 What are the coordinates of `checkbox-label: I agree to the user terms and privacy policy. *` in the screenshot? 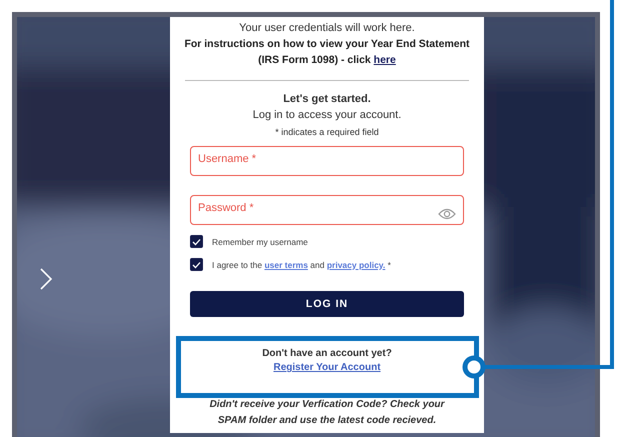 It's located at (301, 265).